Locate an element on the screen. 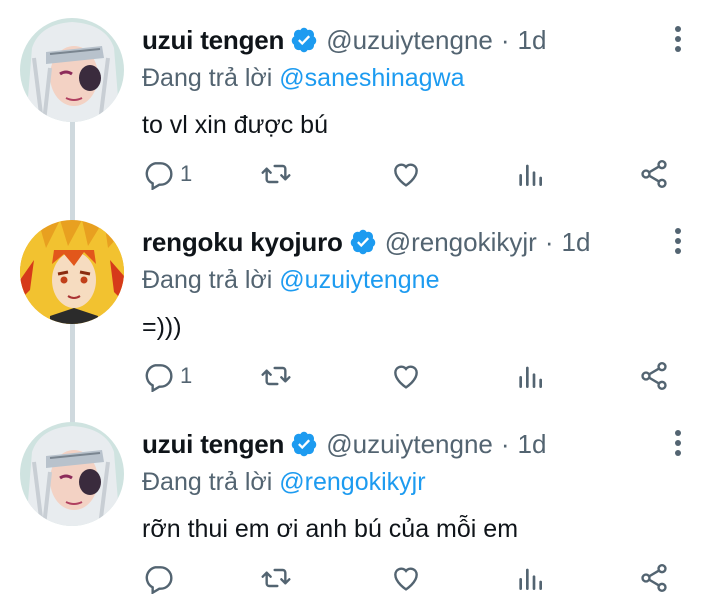  tweet-header: rengoku kyojuro @rengokikyjr · 1d is located at coordinates (431, 242).